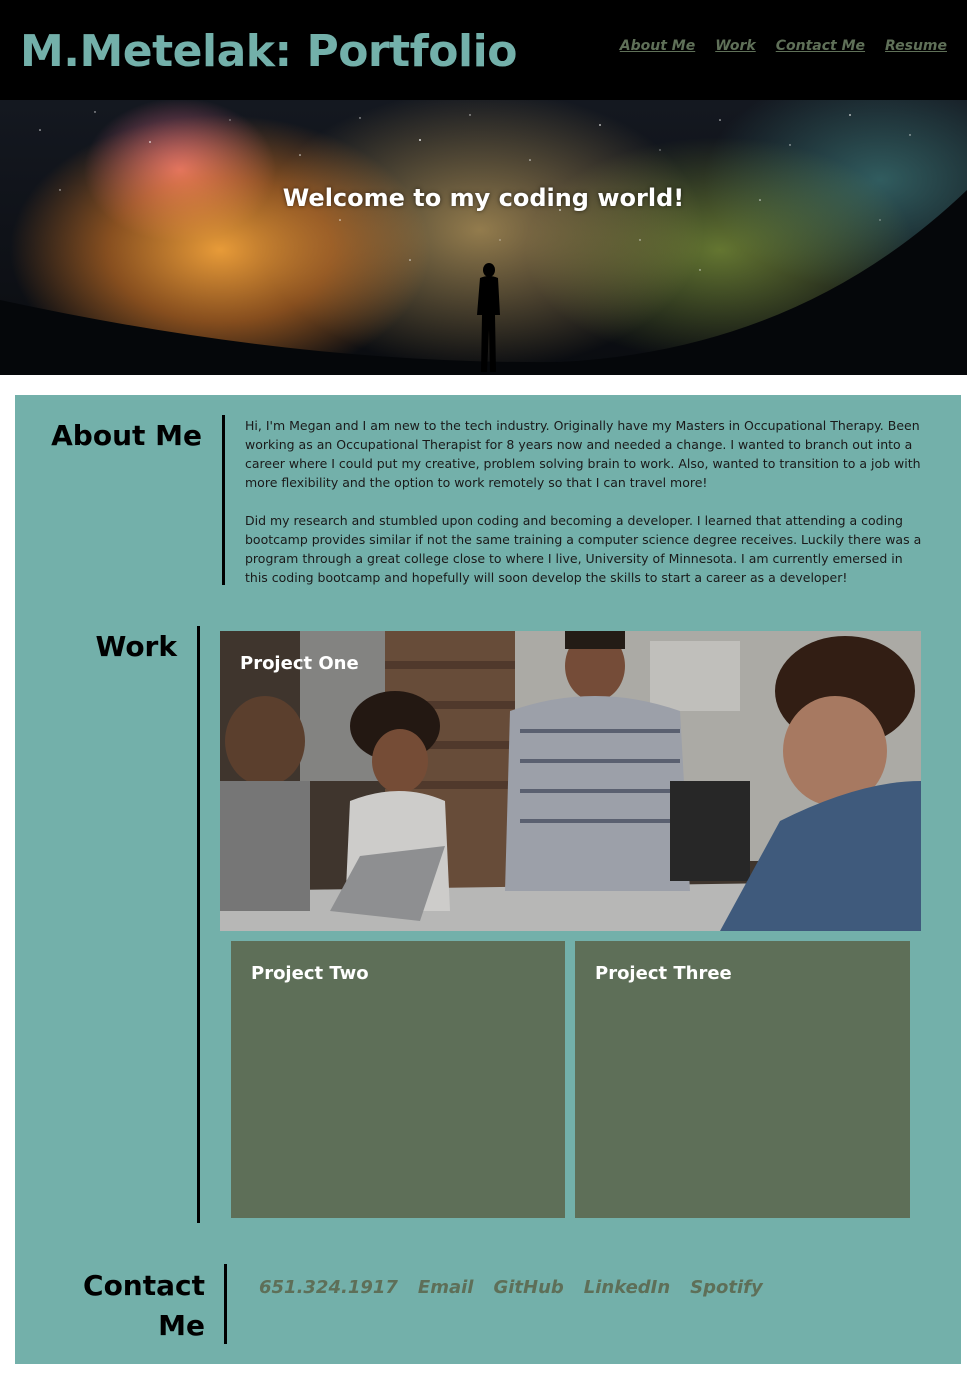 Image resolution: width=967 pixels, height=1378 pixels. Describe the element at coordinates (627, 1287) in the screenshot. I see `contact-linkedin-link: LinkedIn` at that location.